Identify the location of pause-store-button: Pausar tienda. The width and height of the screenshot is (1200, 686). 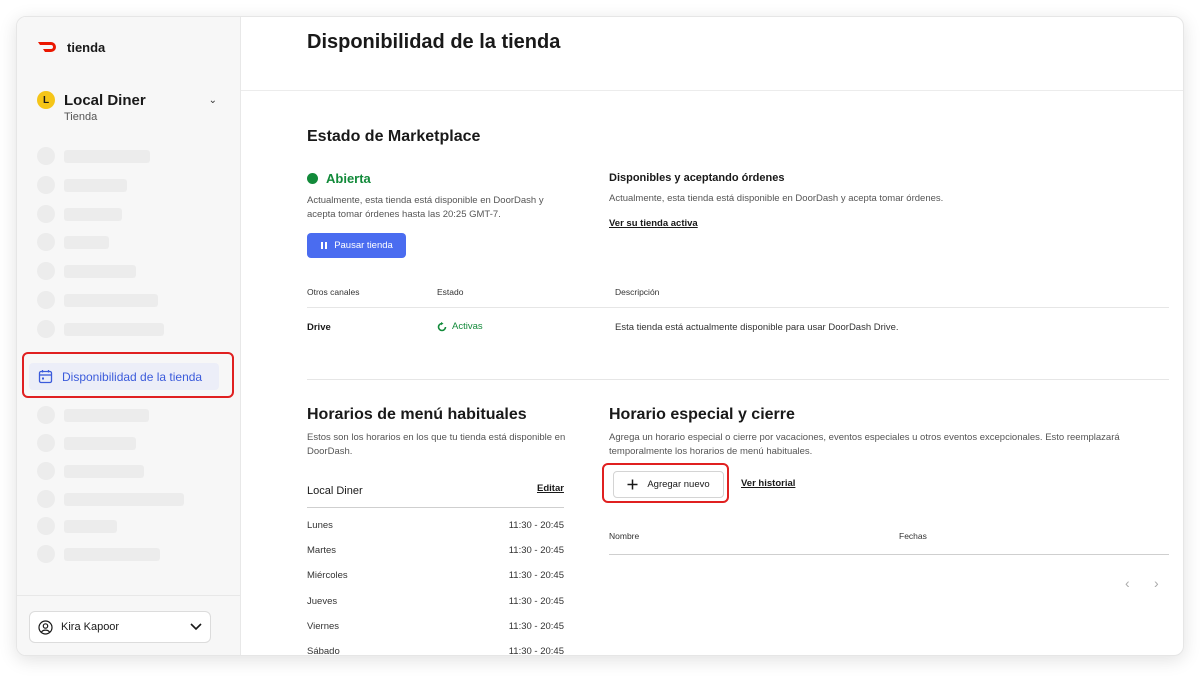
(356, 245).